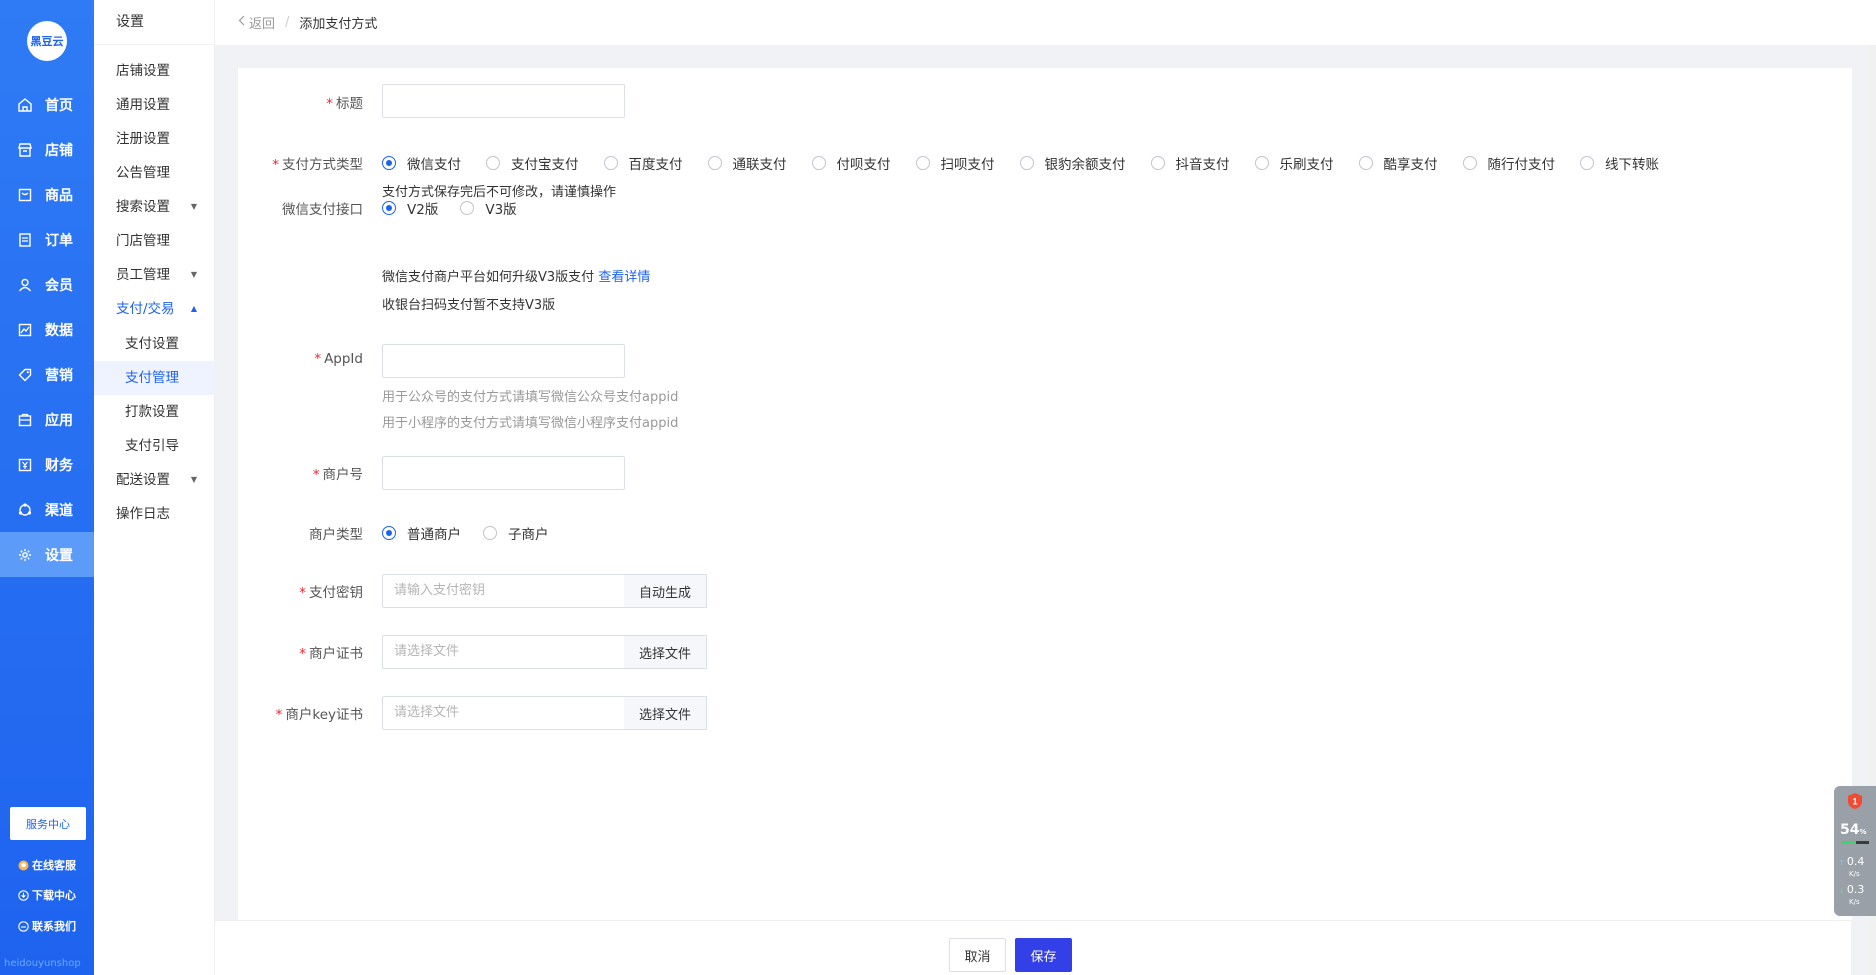 This screenshot has width=1876, height=975. Describe the element at coordinates (1854, 902) in the screenshot. I see `download-speed-unit: K/s` at that location.